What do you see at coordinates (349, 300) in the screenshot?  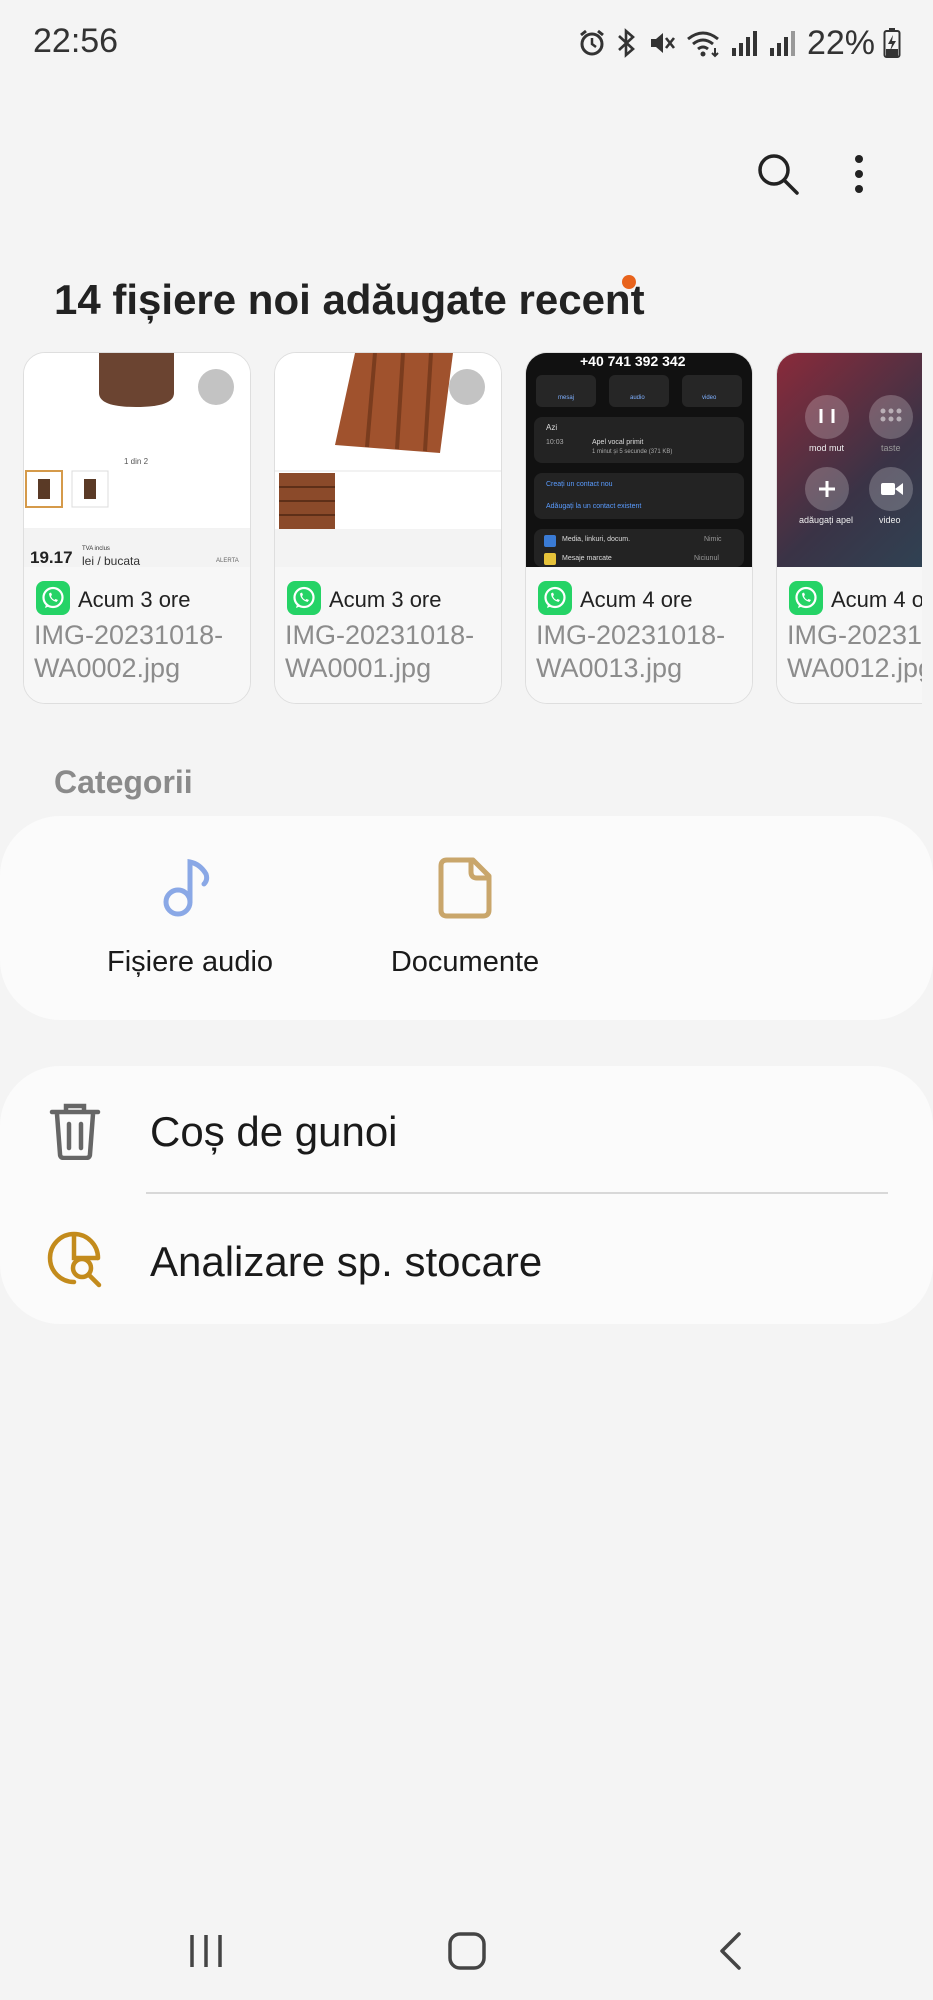 I see `recent-files-title: 14 fișiere noi adăugate recent` at bounding box center [349, 300].